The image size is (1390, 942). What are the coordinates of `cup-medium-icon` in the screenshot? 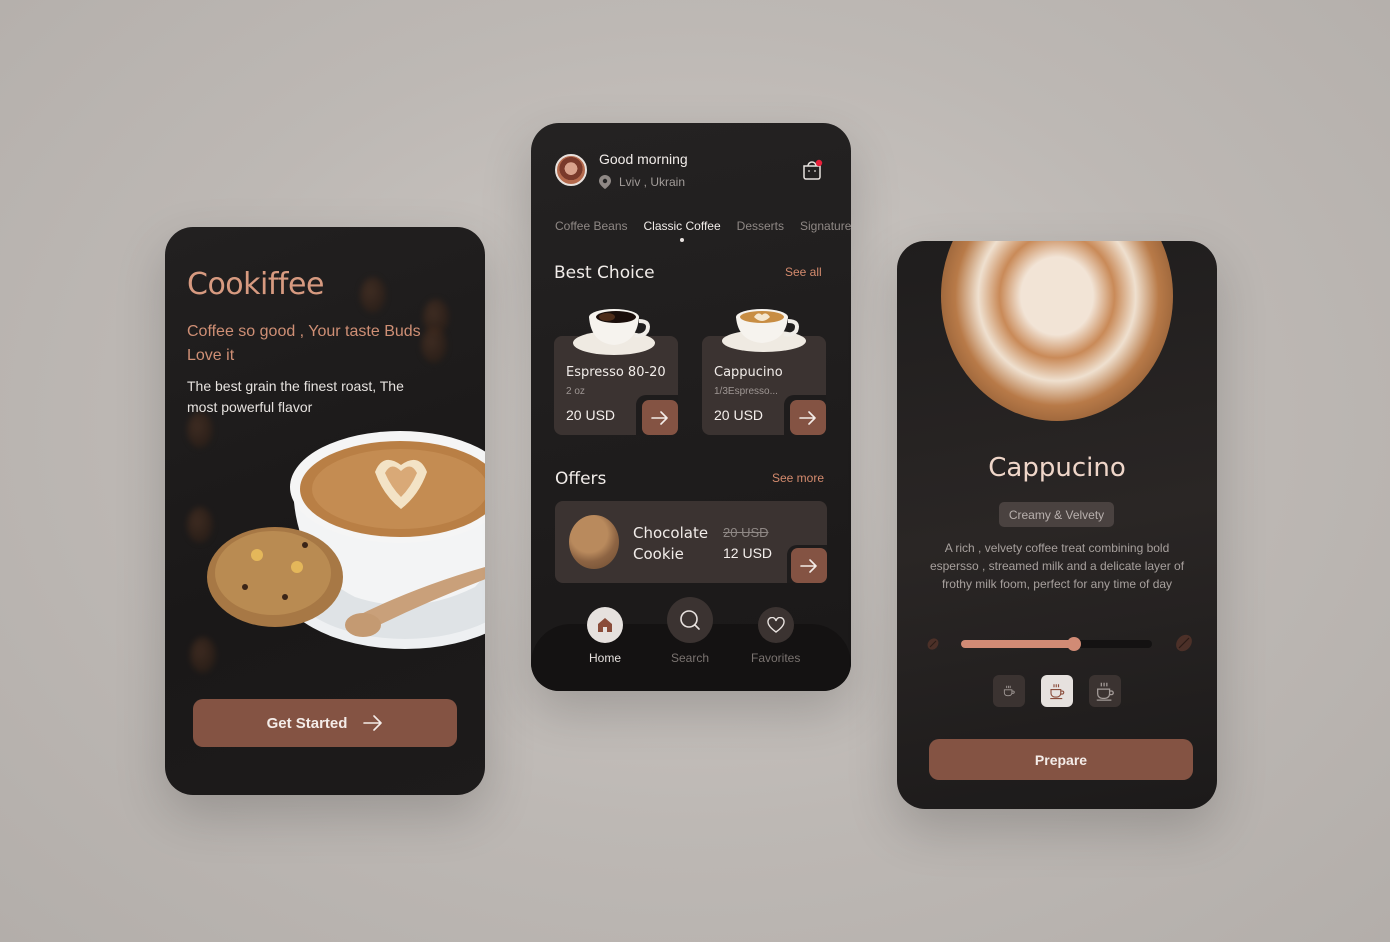 It's located at (1057, 692).